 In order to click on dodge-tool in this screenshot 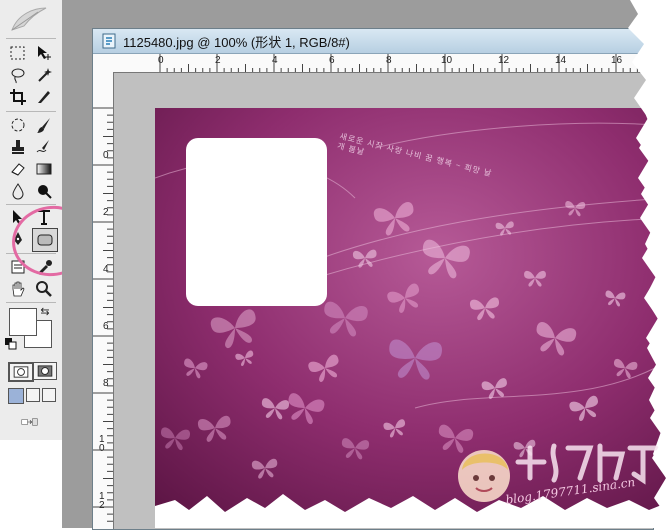, I will do `click(44, 191)`.